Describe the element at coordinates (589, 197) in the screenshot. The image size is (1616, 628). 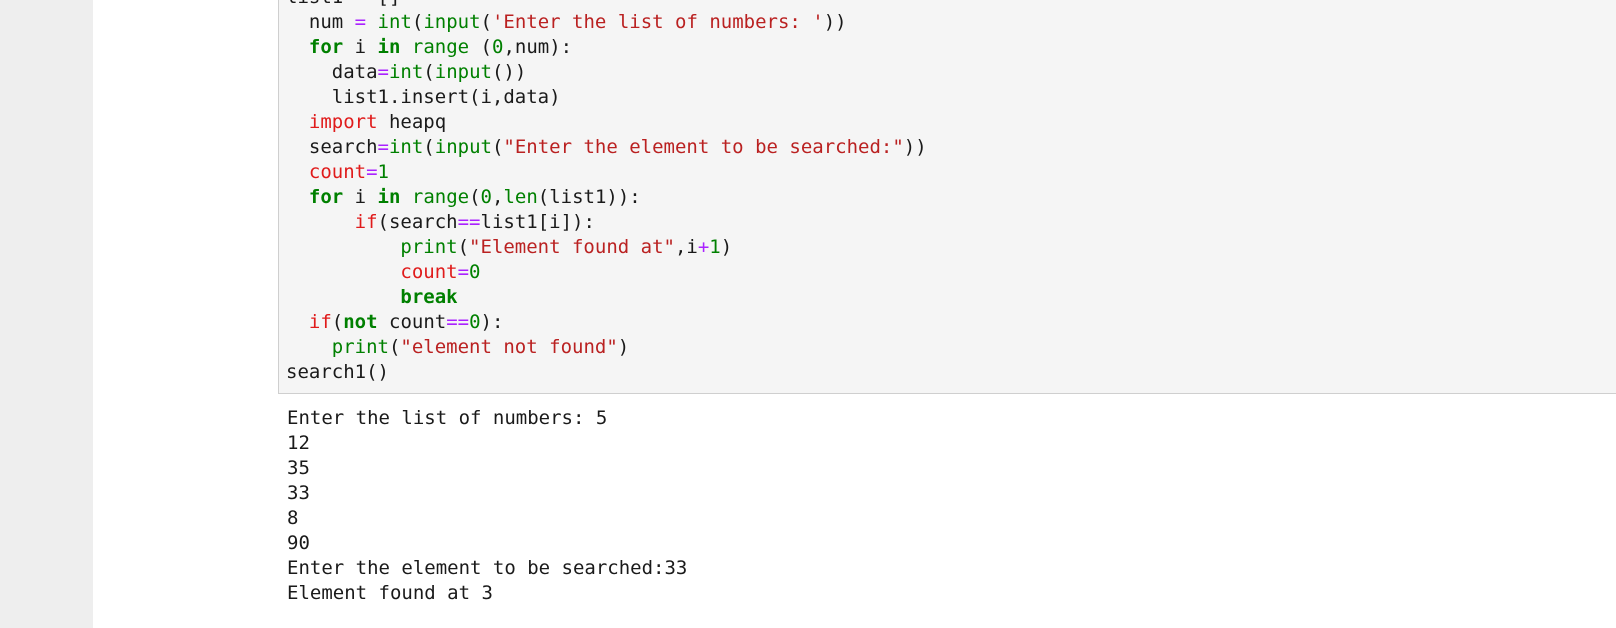
I see `code-token: (list1)):` at that location.